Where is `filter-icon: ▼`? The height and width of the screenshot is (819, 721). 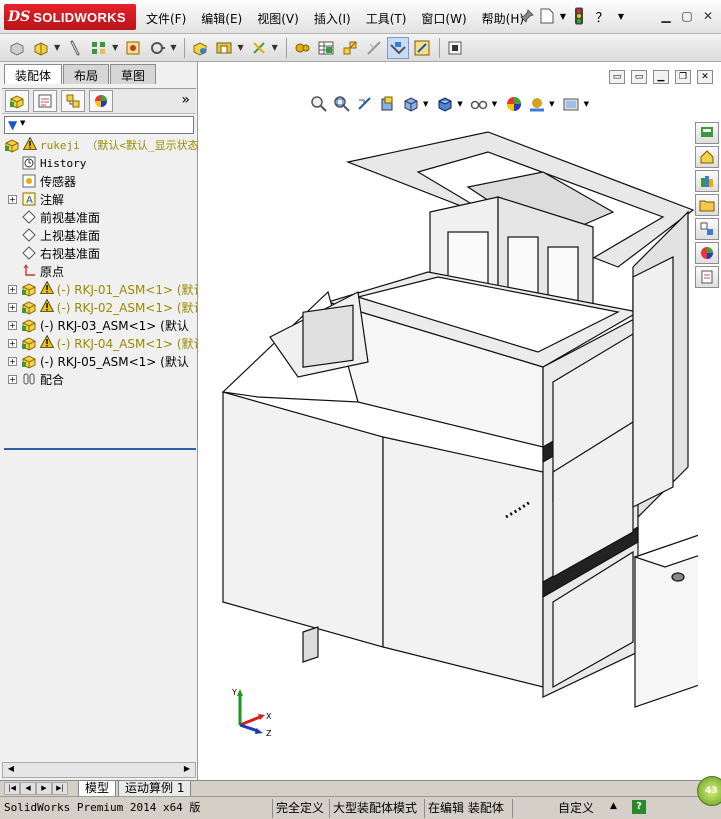 filter-icon: ▼ is located at coordinates (12, 125).